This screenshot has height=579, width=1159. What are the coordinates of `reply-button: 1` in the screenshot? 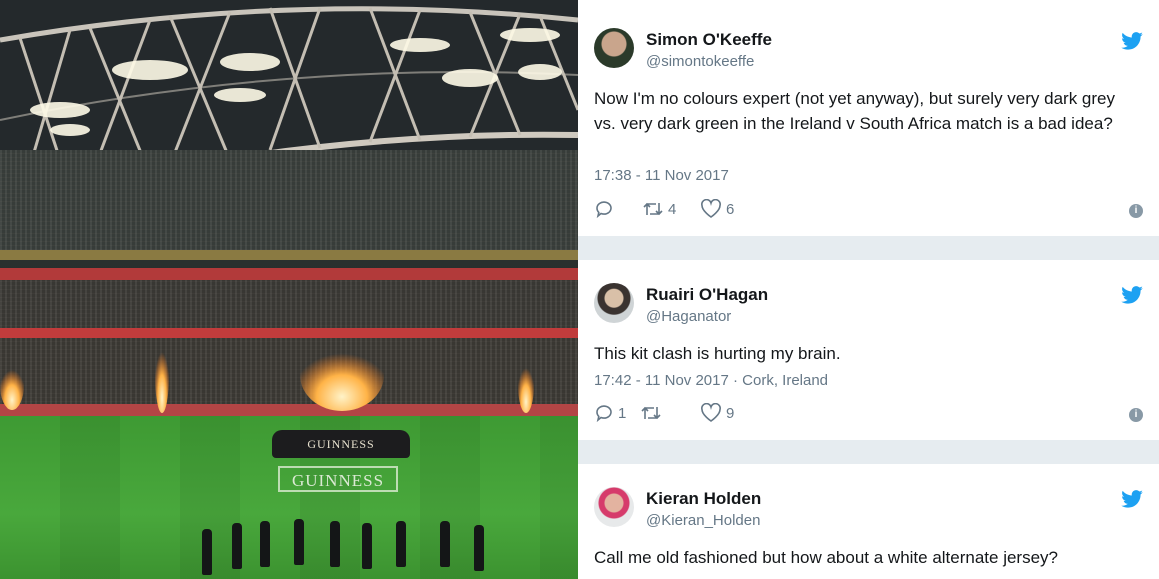 It's located at (610, 413).